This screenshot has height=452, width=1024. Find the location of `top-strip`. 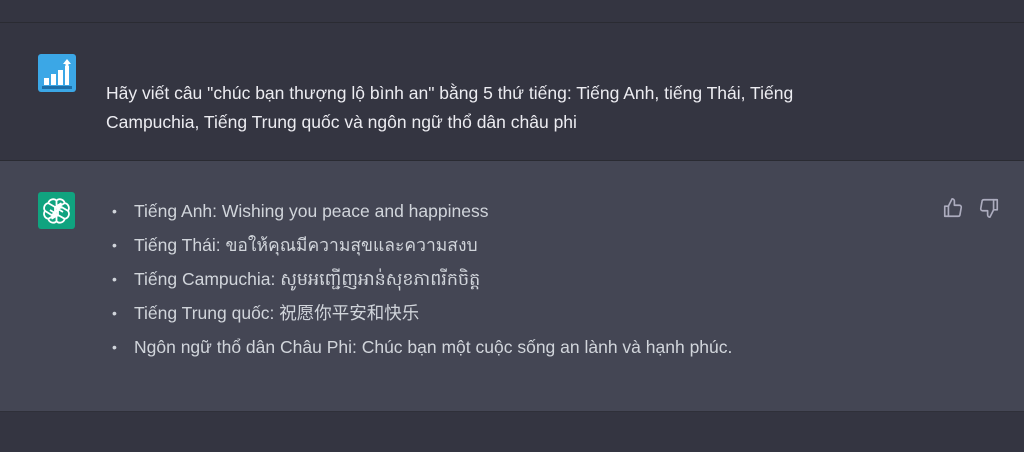

top-strip is located at coordinates (512, 11).